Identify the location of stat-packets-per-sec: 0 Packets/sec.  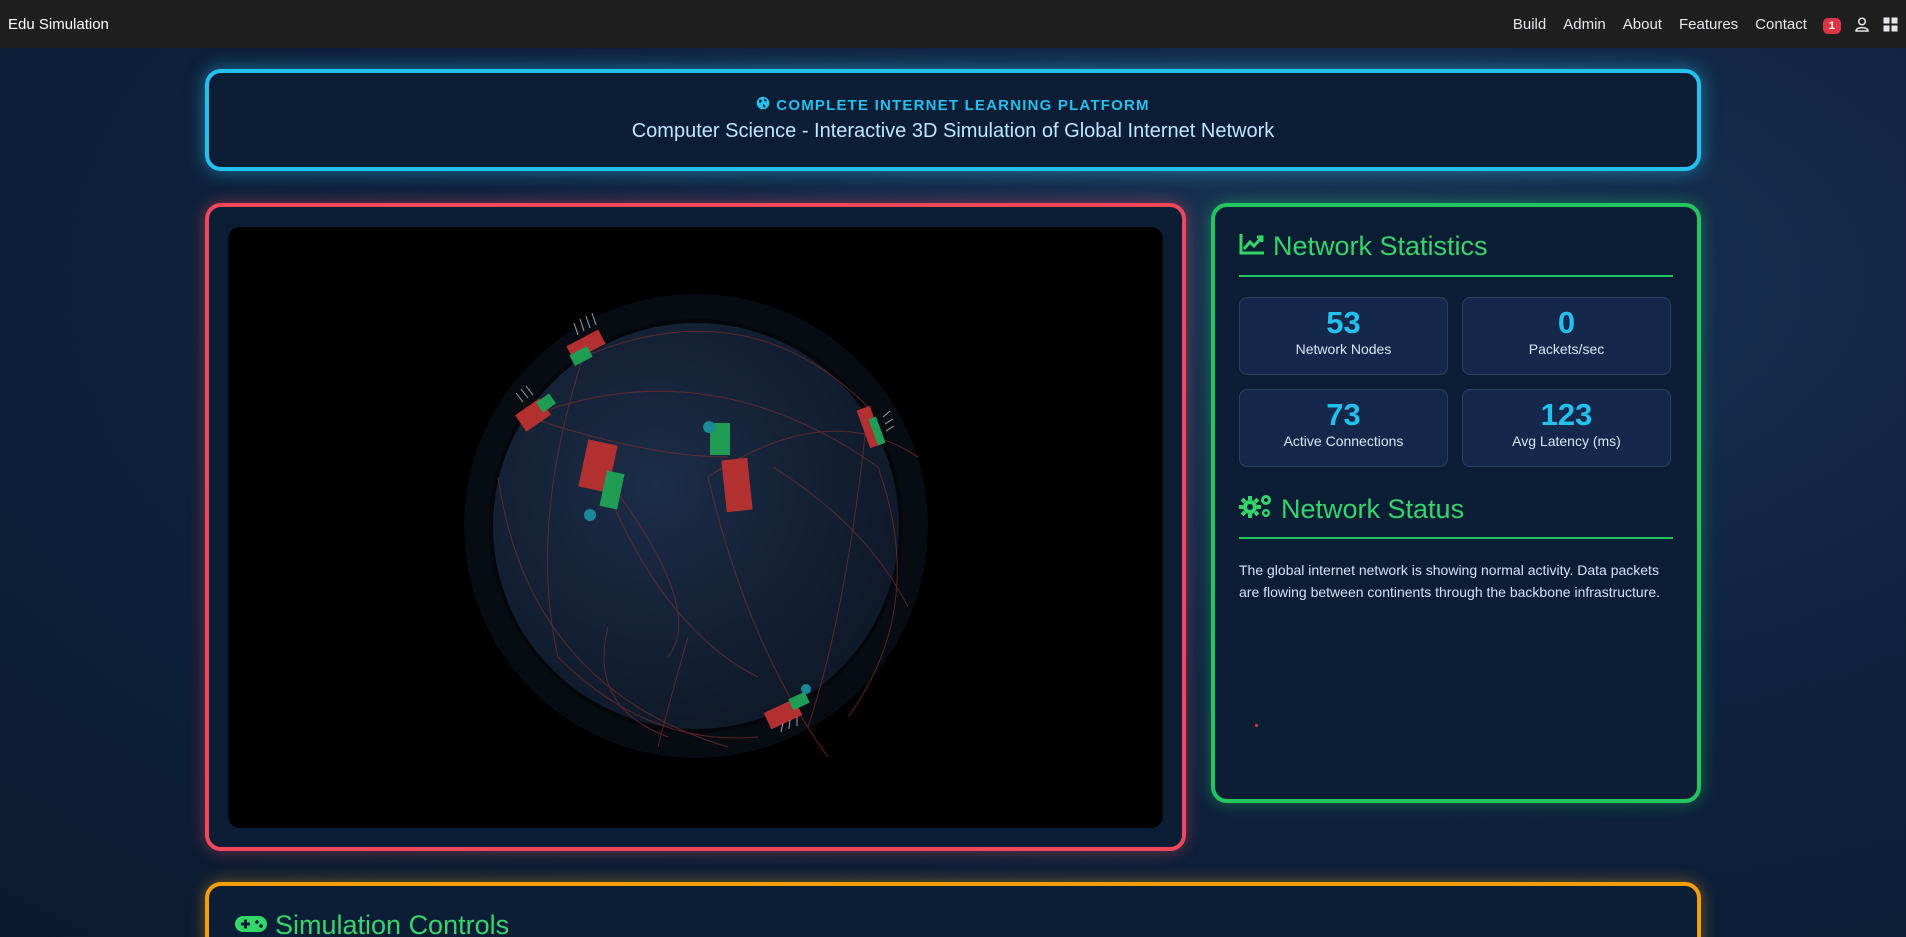
(1566, 336).